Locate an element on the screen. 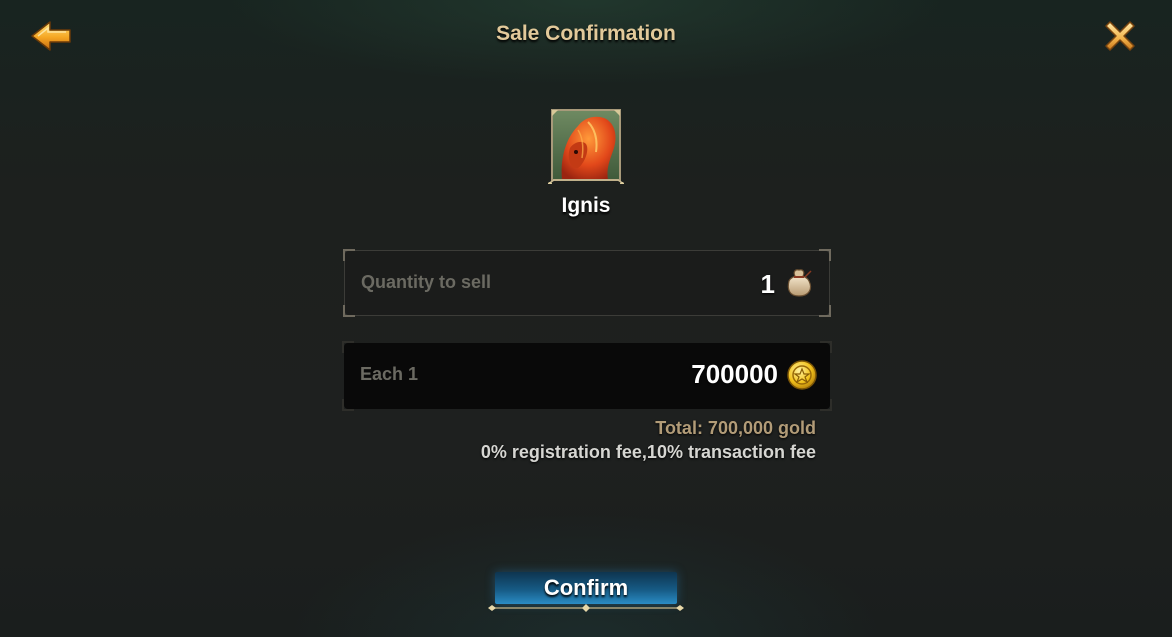 The width and height of the screenshot is (1172, 637). confirm-button-wrapper: Confirm is located at coordinates (586, 592).